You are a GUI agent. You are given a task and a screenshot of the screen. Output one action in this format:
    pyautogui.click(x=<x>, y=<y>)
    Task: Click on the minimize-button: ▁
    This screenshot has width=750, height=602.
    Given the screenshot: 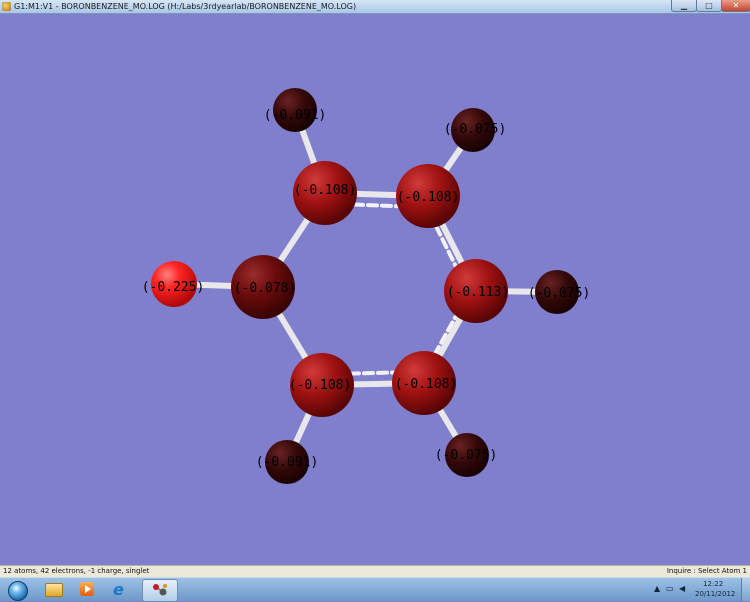 What is the action you would take?
    pyautogui.click(x=684, y=6)
    